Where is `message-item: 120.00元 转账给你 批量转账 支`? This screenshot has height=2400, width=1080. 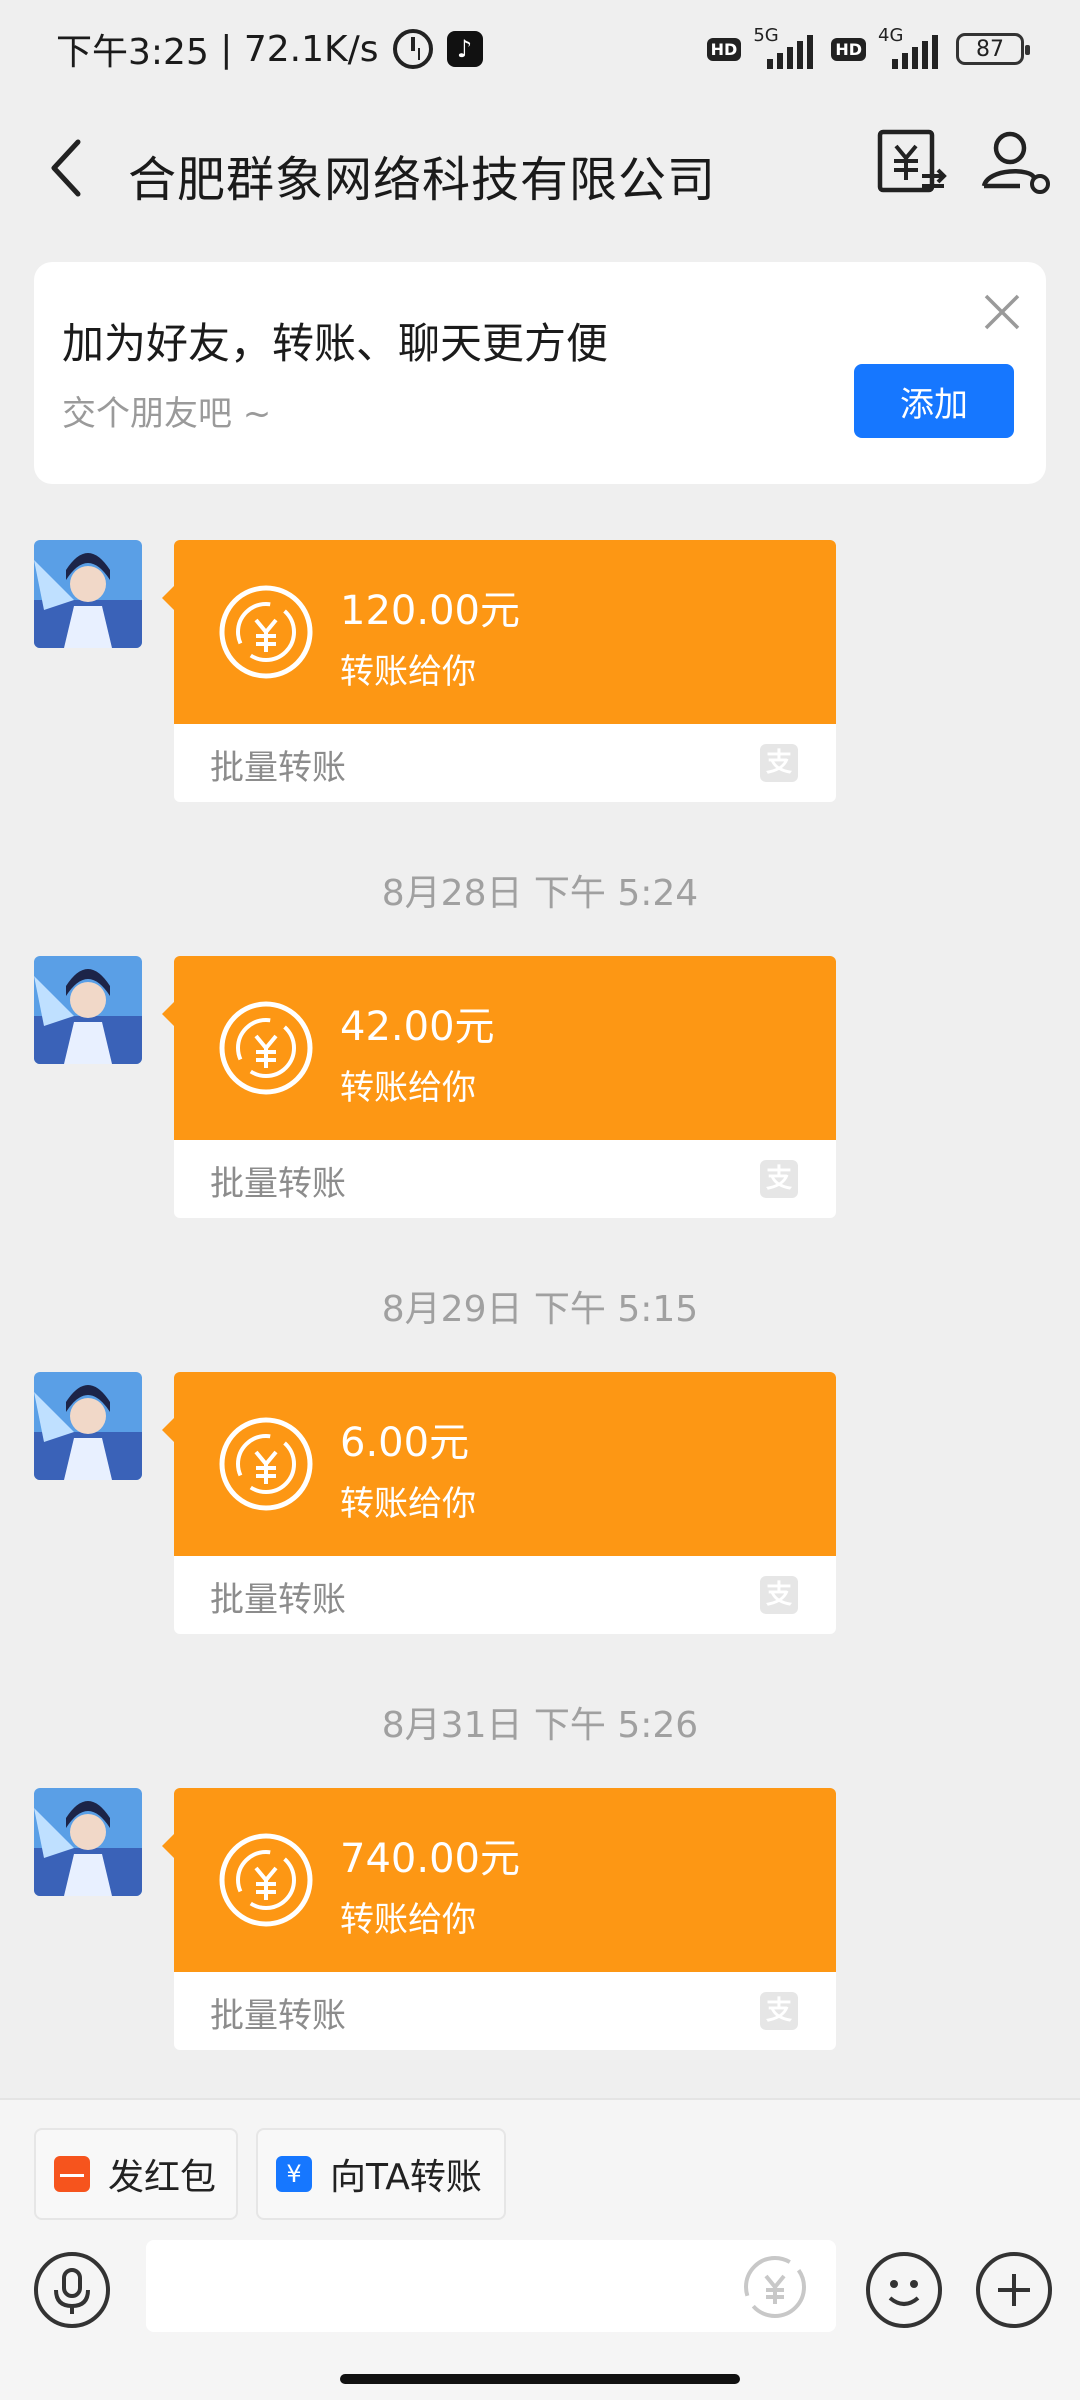
message-item: 120.00元 转账给你 批量转账 支 is located at coordinates (540, 671).